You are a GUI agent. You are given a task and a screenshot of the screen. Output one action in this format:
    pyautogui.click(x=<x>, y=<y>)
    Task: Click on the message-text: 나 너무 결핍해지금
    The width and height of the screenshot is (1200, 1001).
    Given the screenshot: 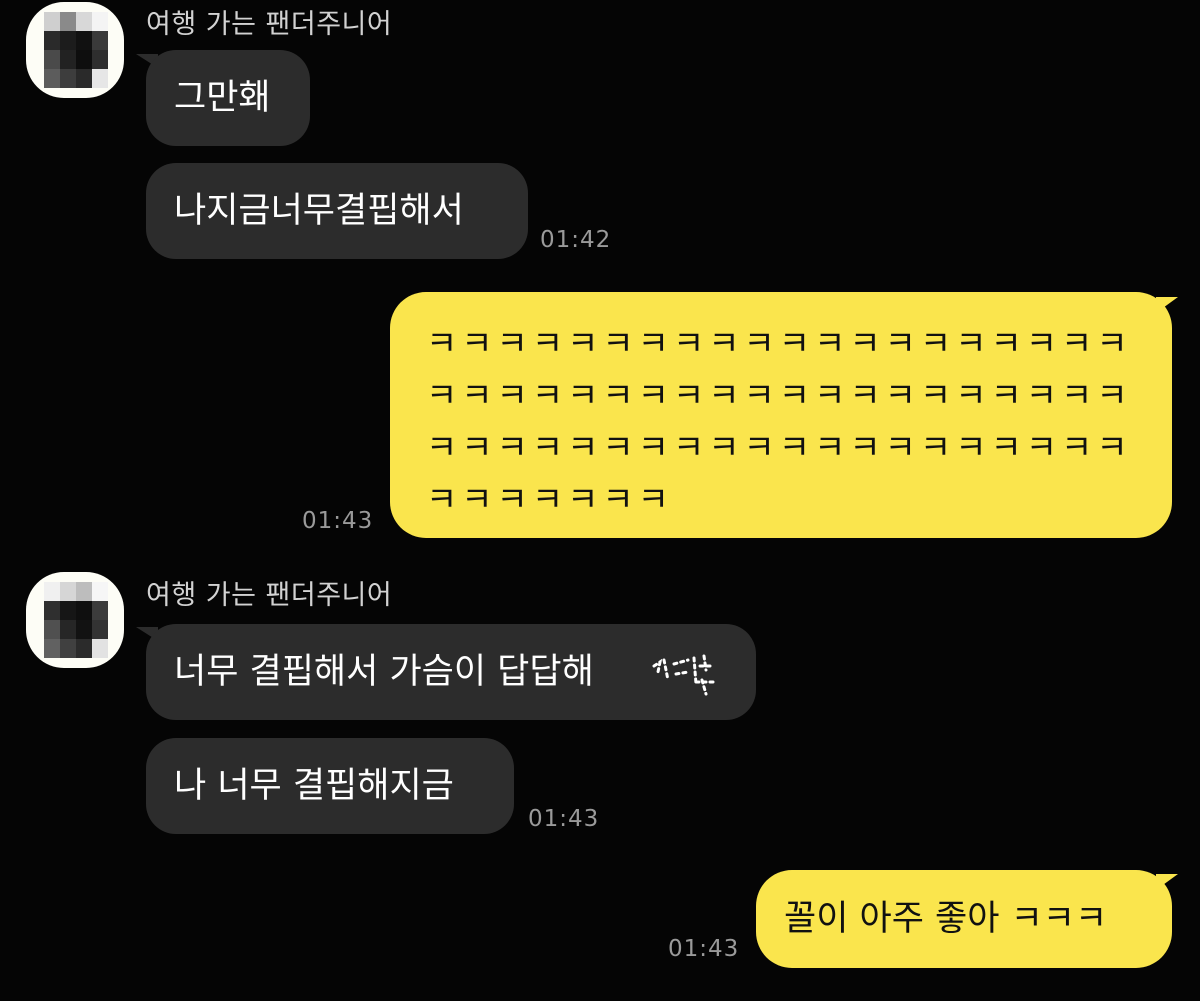 What is the action you would take?
    pyautogui.click(x=314, y=786)
    